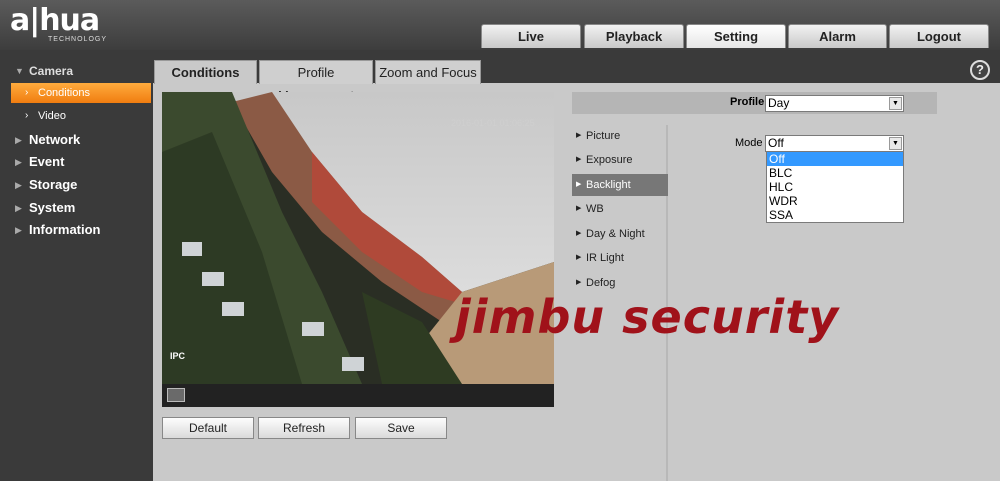  Describe the element at coordinates (52, 207) in the screenshot. I see `sidebar-item-label: System` at that location.